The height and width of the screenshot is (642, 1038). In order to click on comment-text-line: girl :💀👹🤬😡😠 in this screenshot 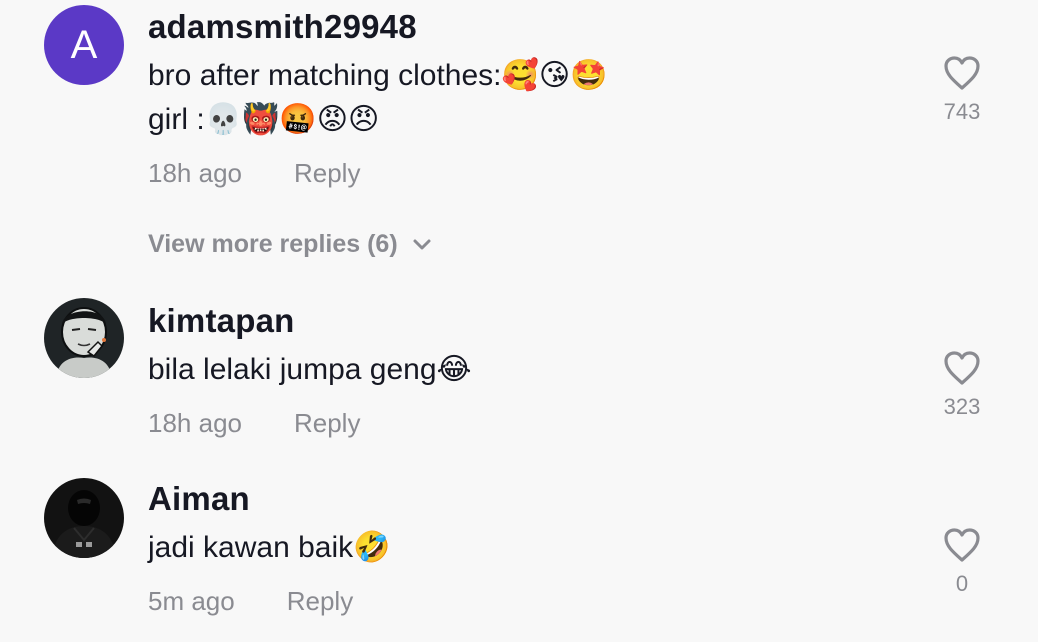, I will do `click(264, 119)`.